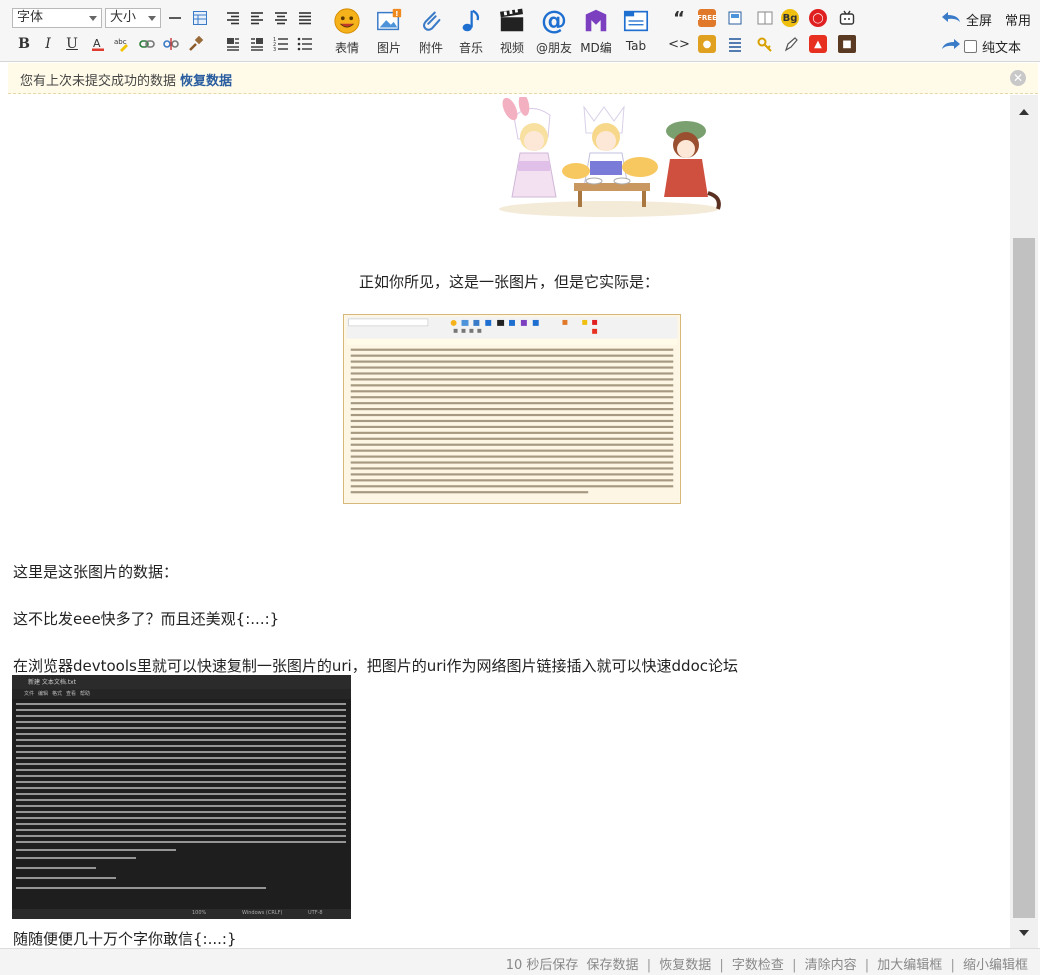 The width and height of the screenshot is (1040, 975). What do you see at coordinates (72, 44) in the screenshot?
I see `underline-icon: U` at bounding box center [72, 44].